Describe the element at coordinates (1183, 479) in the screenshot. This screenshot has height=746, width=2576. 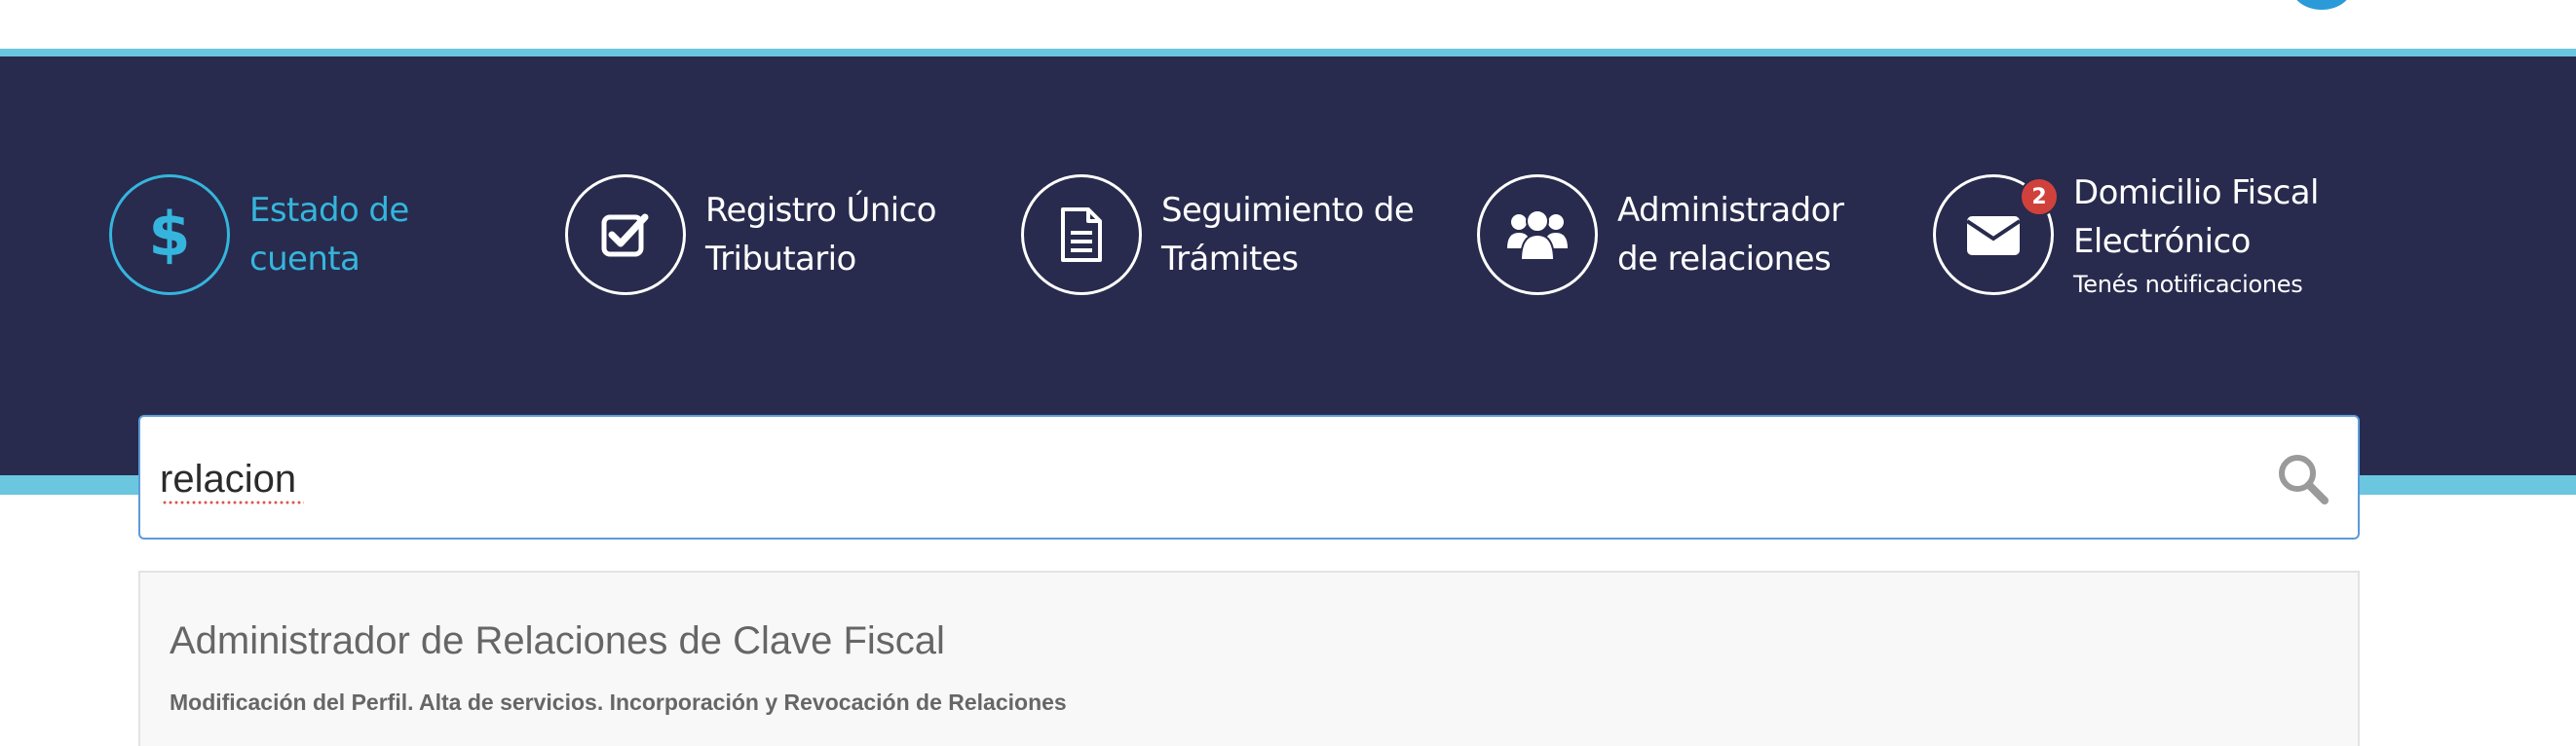
I see `search-input` at that location.